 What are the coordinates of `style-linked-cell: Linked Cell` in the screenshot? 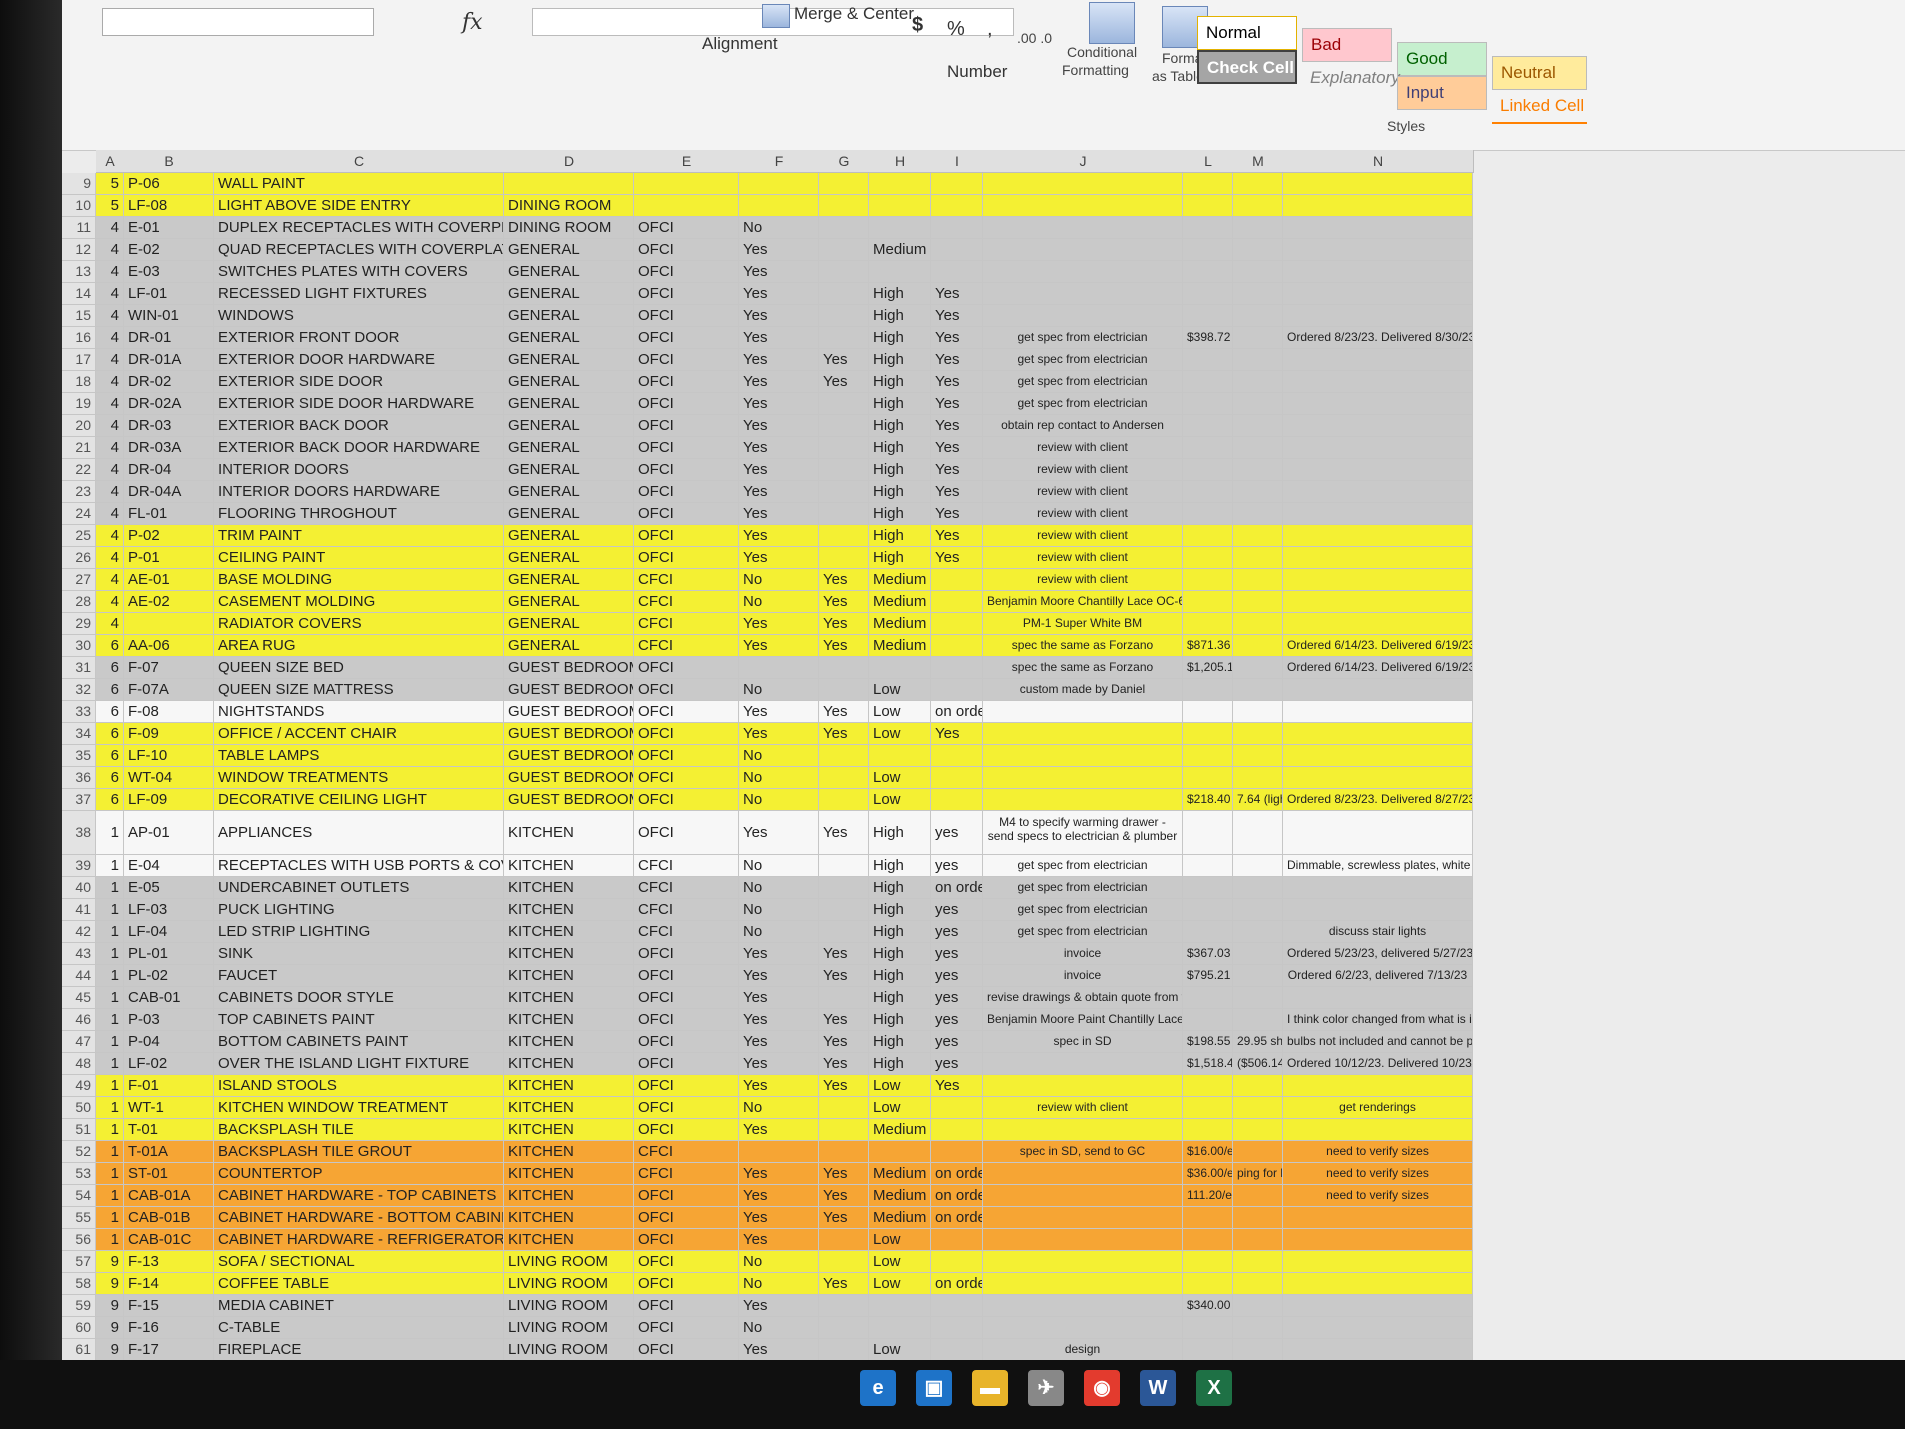 It's located at (1539, 107).